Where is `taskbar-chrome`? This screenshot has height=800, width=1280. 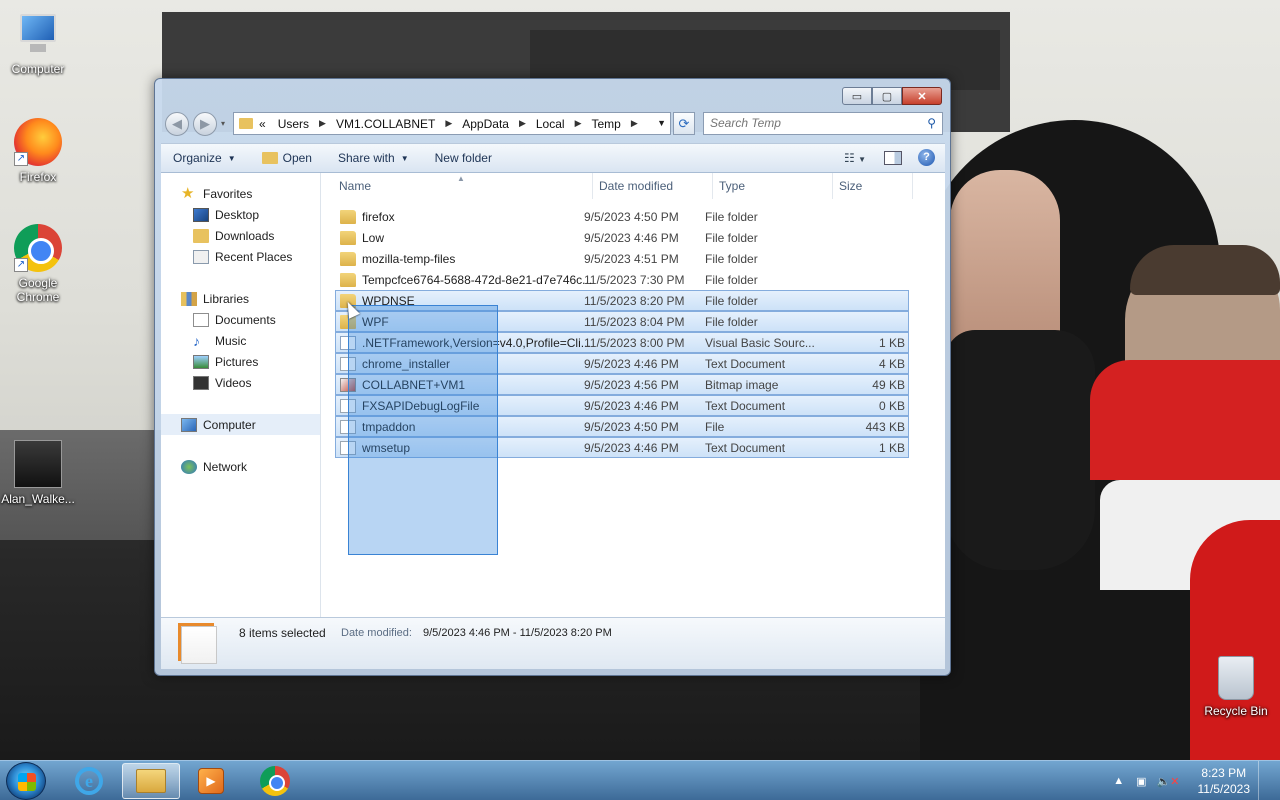 taskbar-chrome is located at coordinates (275, 781).